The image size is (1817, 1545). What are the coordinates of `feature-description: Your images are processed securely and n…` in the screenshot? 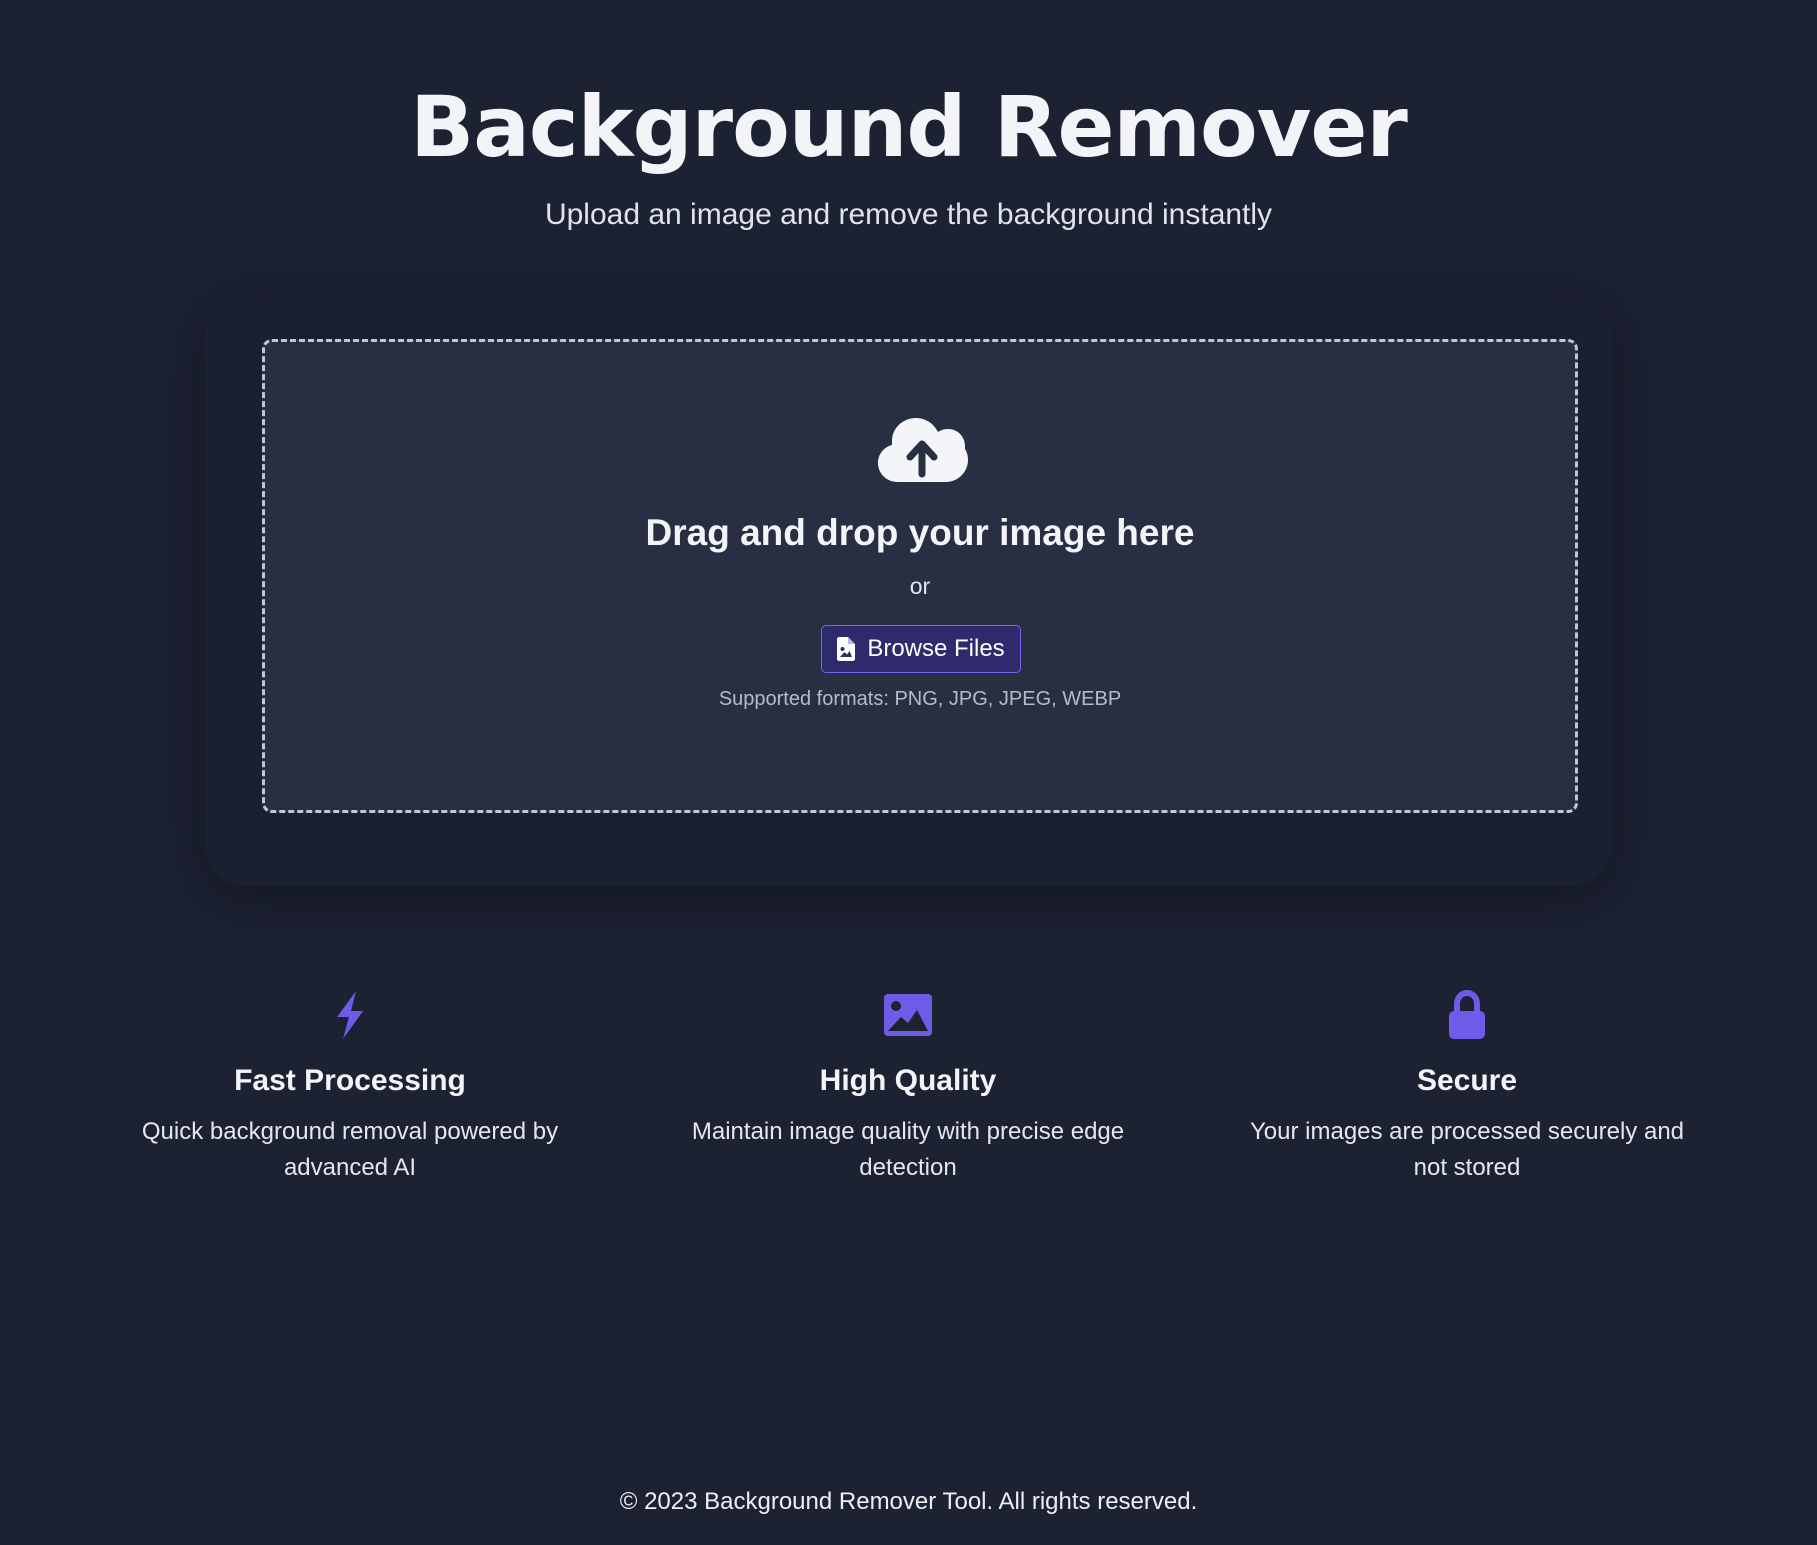 It's located at (1467, 1149).